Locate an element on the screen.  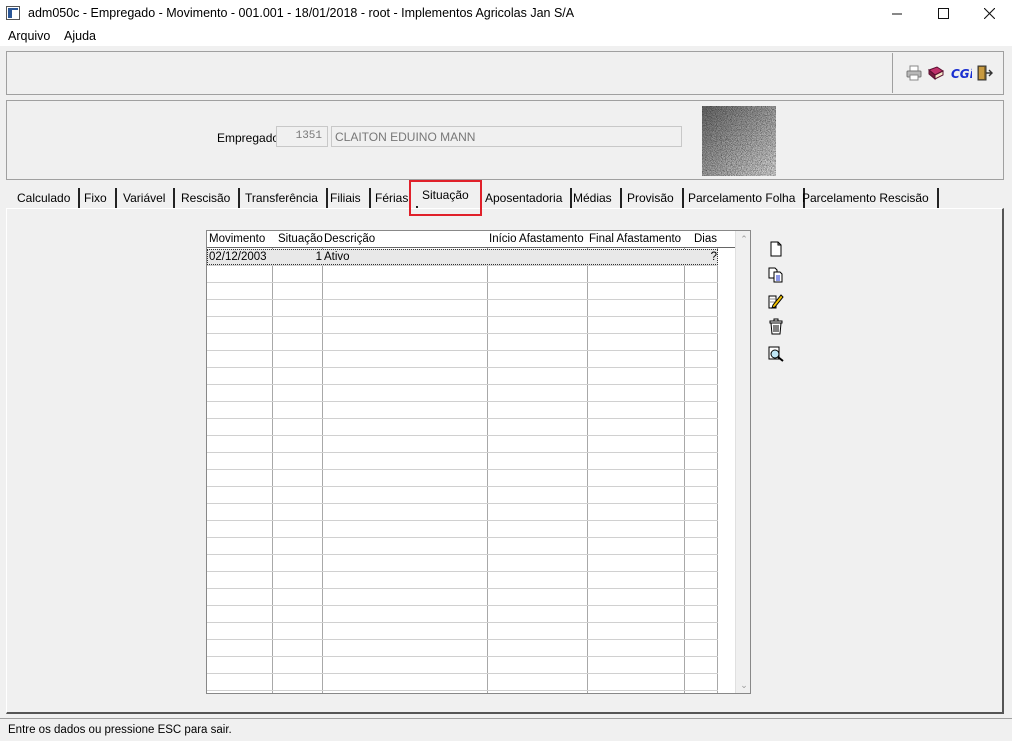
cell-movimento: 02/12/2003 is located at coordinates (238, 257).